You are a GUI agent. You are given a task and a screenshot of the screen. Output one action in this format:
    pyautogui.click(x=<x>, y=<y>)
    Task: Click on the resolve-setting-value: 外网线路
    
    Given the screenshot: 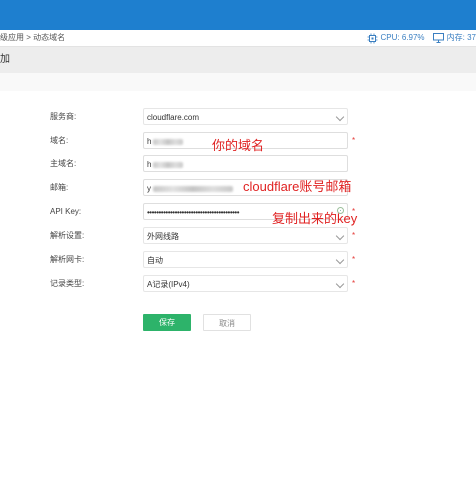 What is the action you would take?
    pyautogui.click(x=163, y=236)
    